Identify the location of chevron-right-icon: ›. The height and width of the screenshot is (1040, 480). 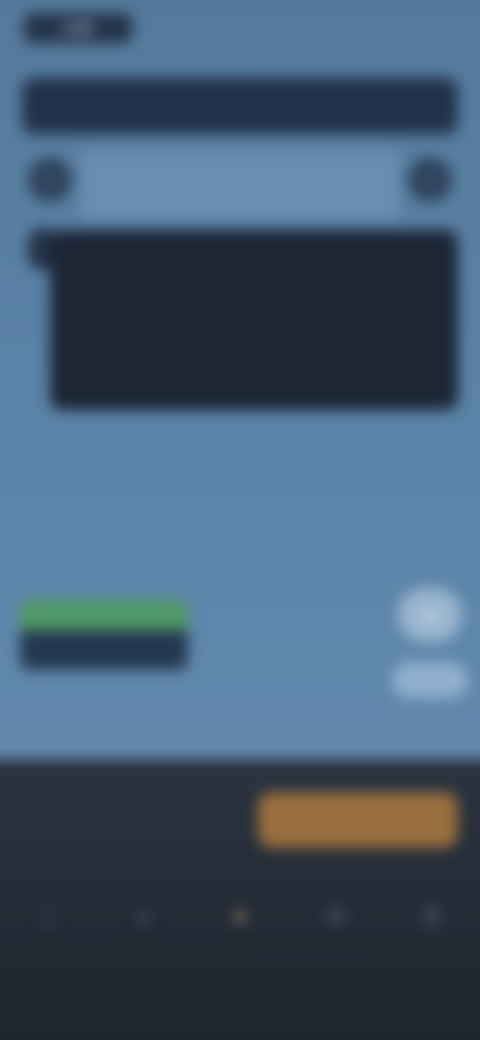
(430, 179).